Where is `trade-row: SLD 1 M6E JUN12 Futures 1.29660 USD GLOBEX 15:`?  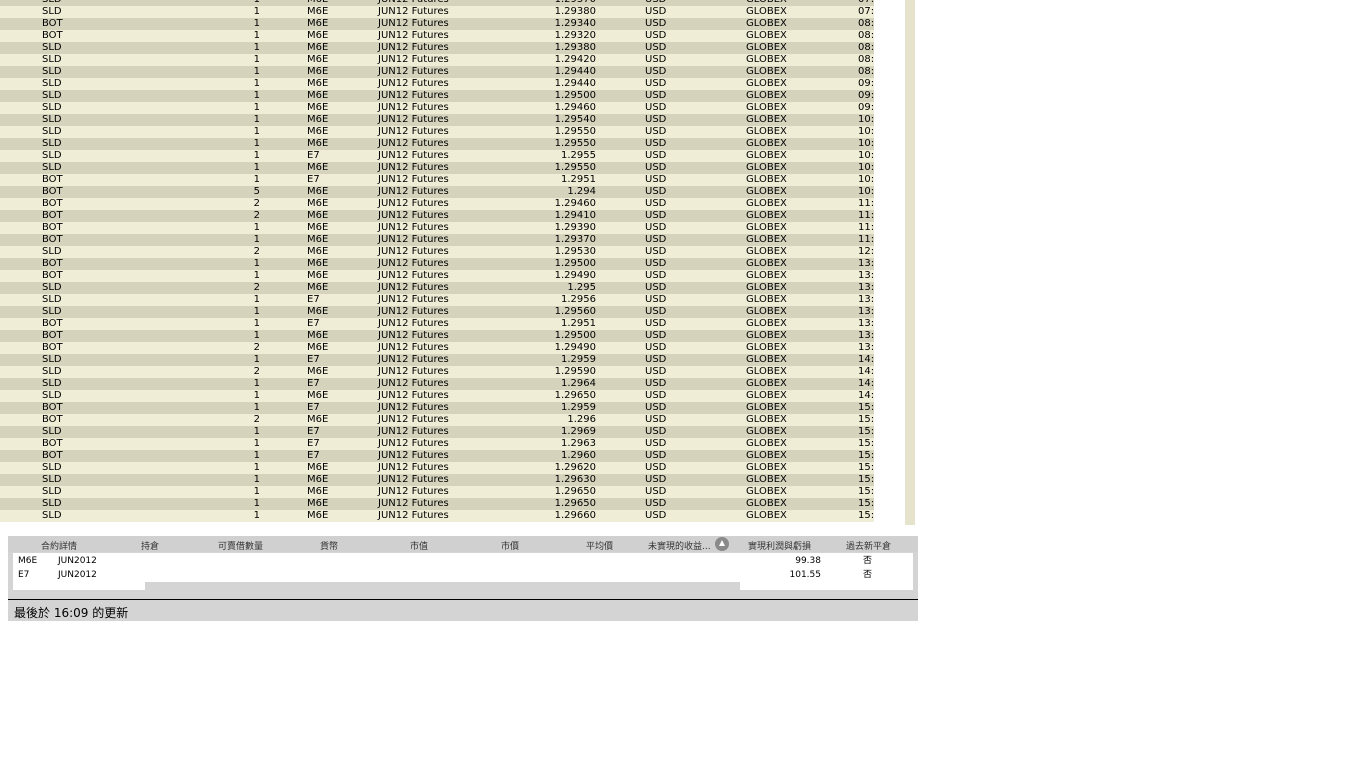 trade-row: SLD 1 M6E JUN12 Futures 1.29660 USD GLOBEX 15: is located at coordinates (437, 516).